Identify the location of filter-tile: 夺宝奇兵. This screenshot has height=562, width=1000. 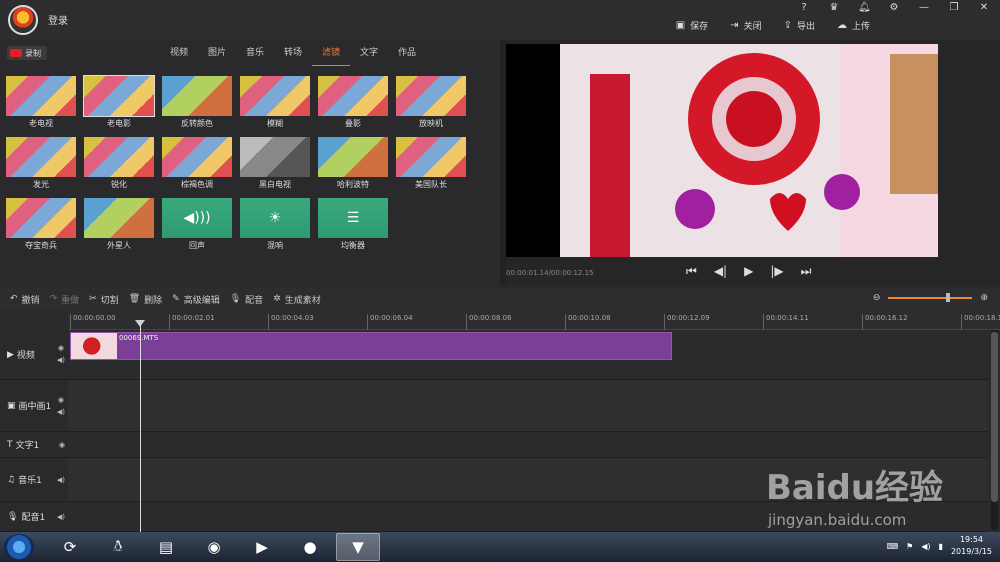
(41, 224).